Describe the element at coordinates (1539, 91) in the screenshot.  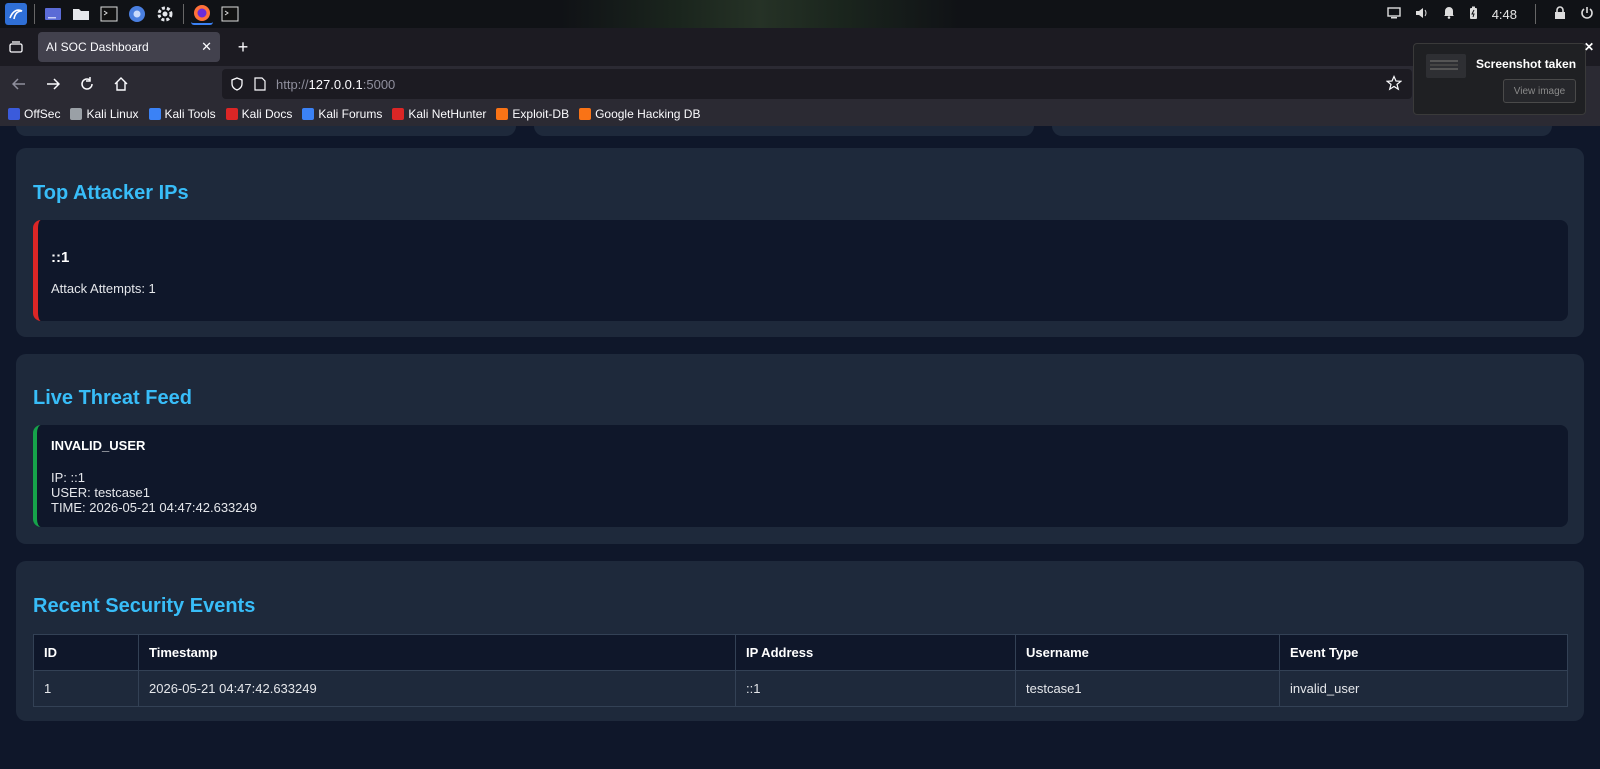
I see `view-image-button: View image` at that location.